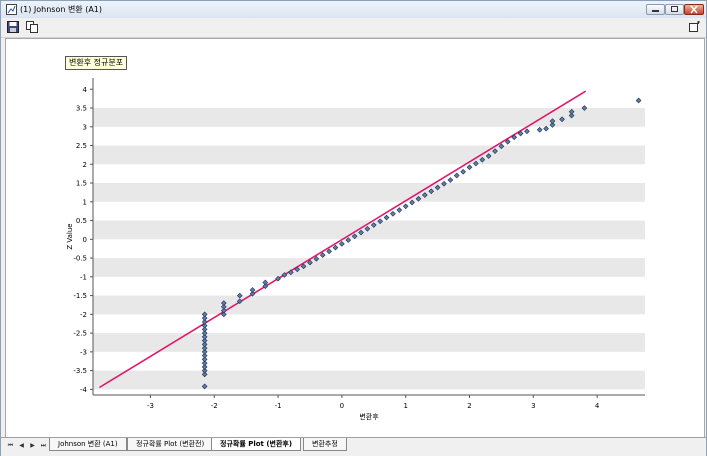  Describe the element at coordinates (10, 446) in the screenshot. I see `first-tab-button: ⏮` at that location.